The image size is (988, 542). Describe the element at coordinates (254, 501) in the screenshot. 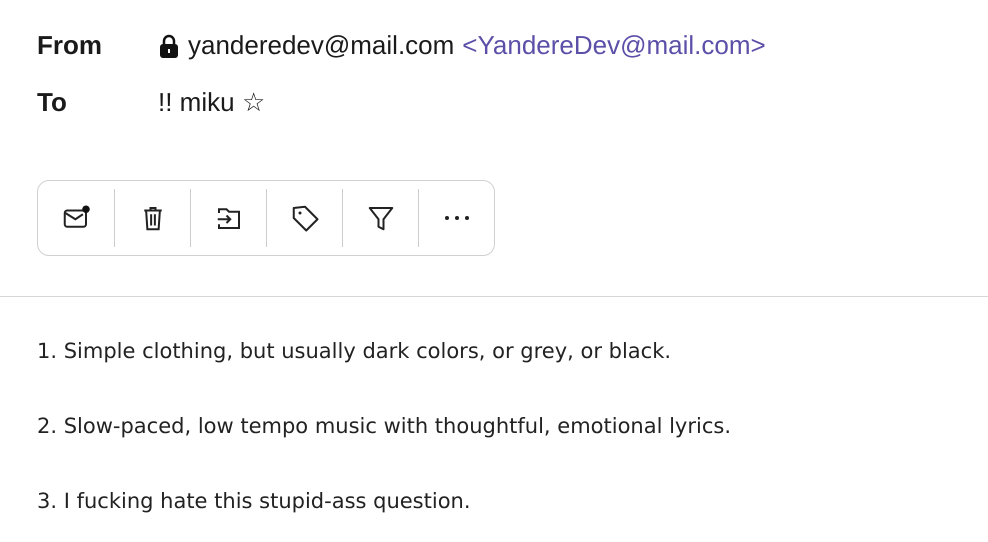

I see `message-paragraph: 3. I fucking hate this stupid-ass question.` at that location.